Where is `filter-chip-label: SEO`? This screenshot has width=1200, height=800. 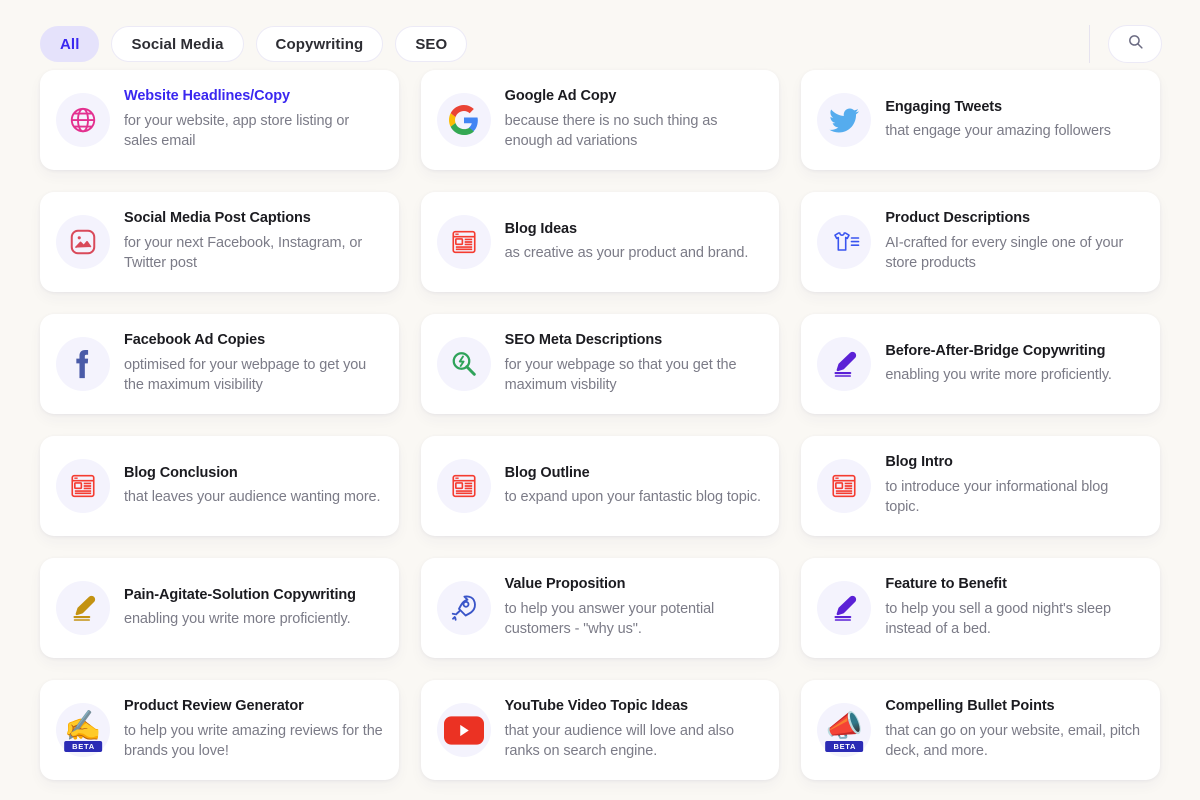 filter-chip-label: SEO is located at coordinates (431, 44).